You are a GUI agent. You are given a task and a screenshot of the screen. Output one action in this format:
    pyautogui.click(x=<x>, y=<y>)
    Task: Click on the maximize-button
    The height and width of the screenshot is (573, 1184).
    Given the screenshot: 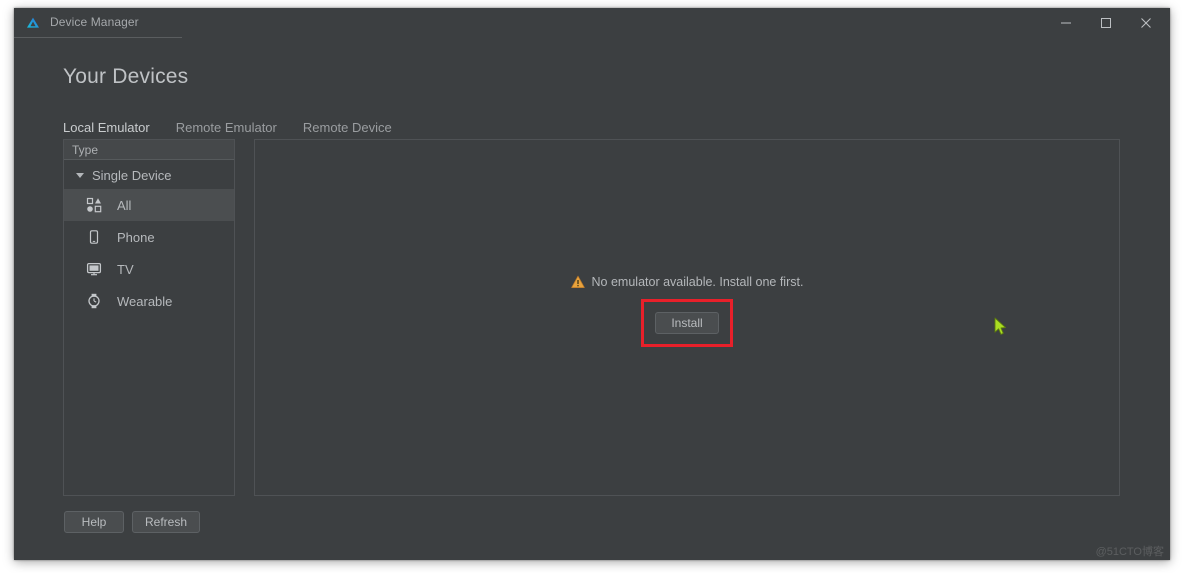 What is the action you would take?
    pyautogui.click(x=1106, y=22)
    